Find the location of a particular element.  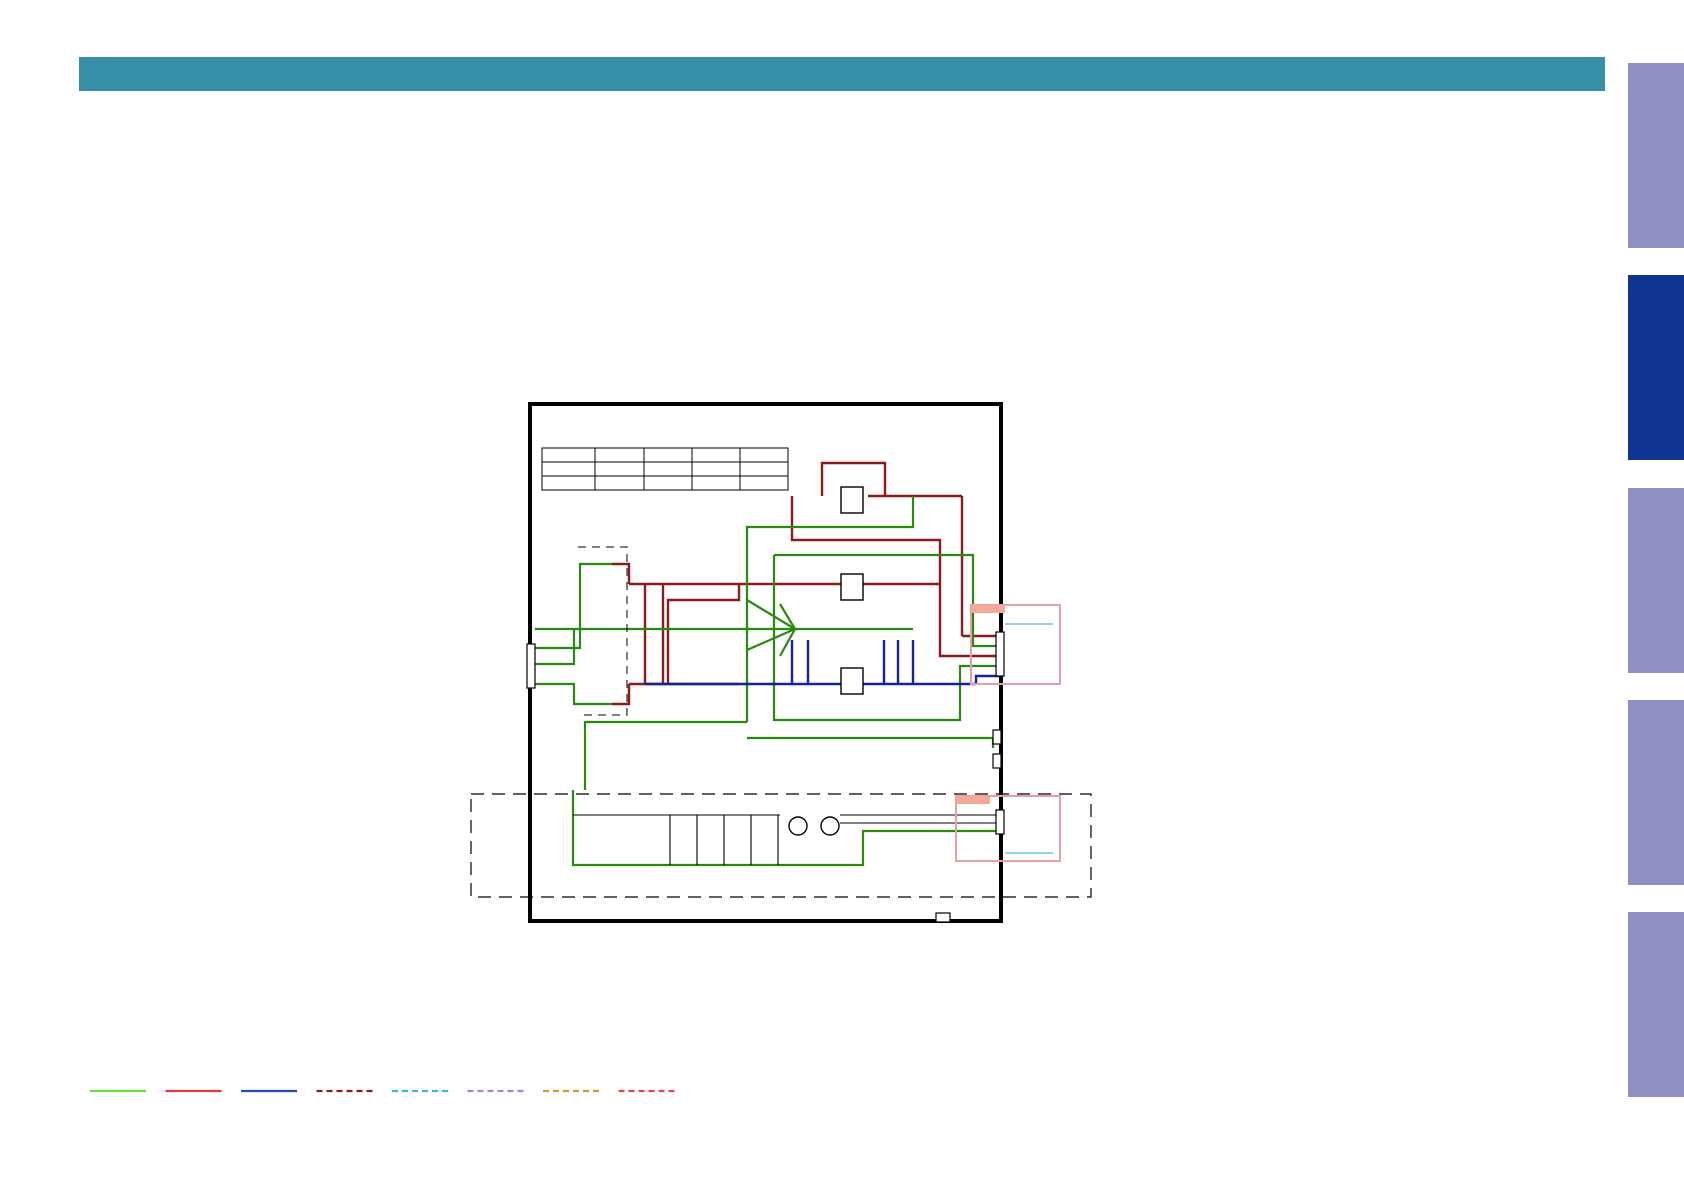

green-wires is located at coordinates (767, 681).